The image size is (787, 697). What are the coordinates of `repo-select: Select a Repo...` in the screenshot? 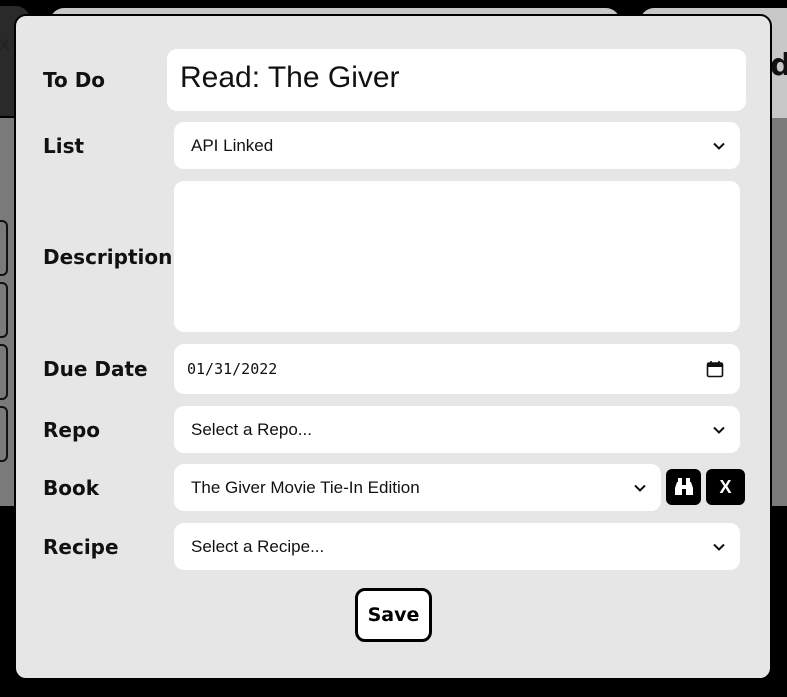 It's located at (457, 429).